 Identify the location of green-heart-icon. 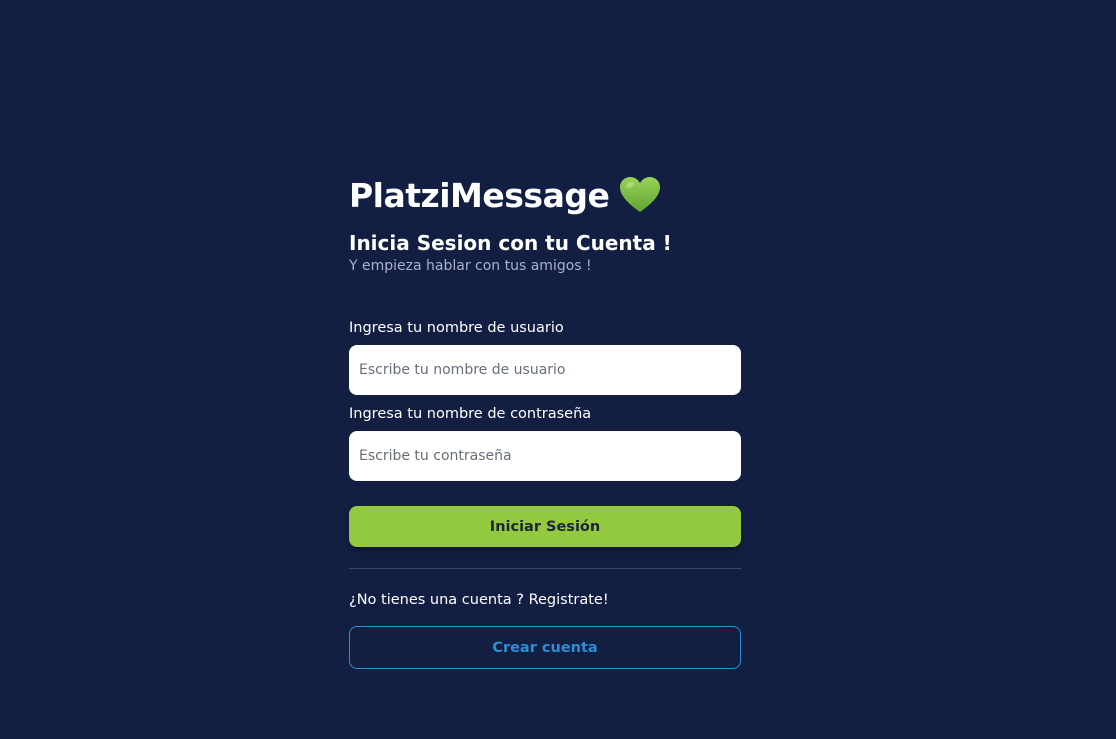
(640, 194).